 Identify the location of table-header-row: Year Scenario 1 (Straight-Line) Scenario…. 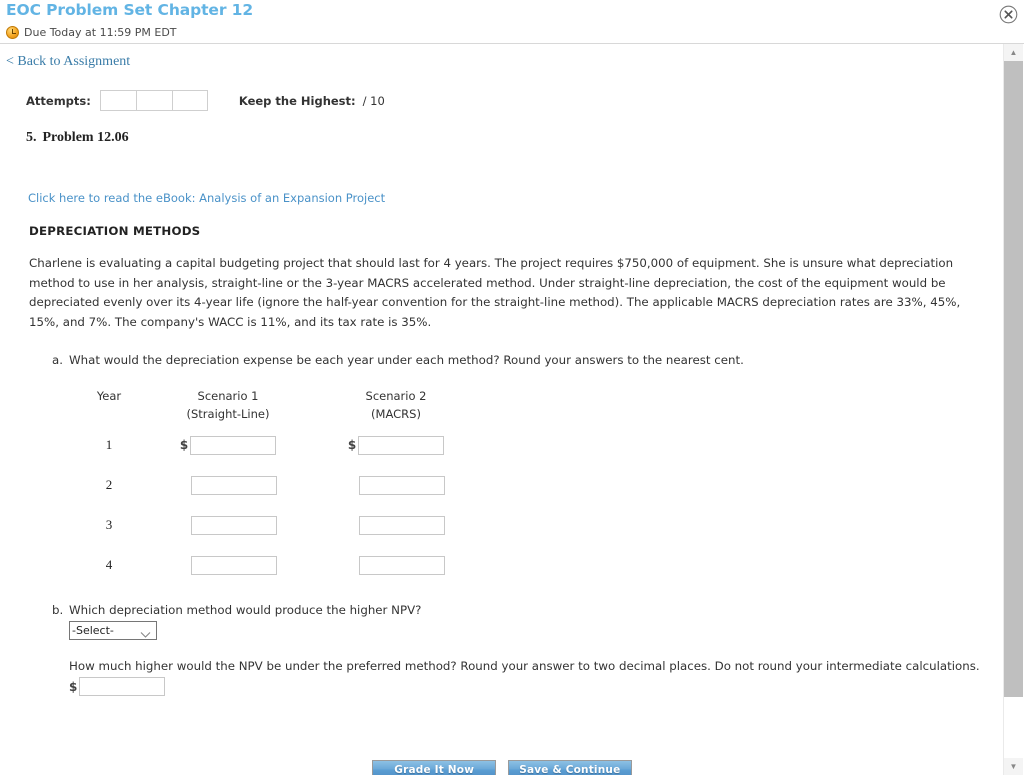
(277, 407).